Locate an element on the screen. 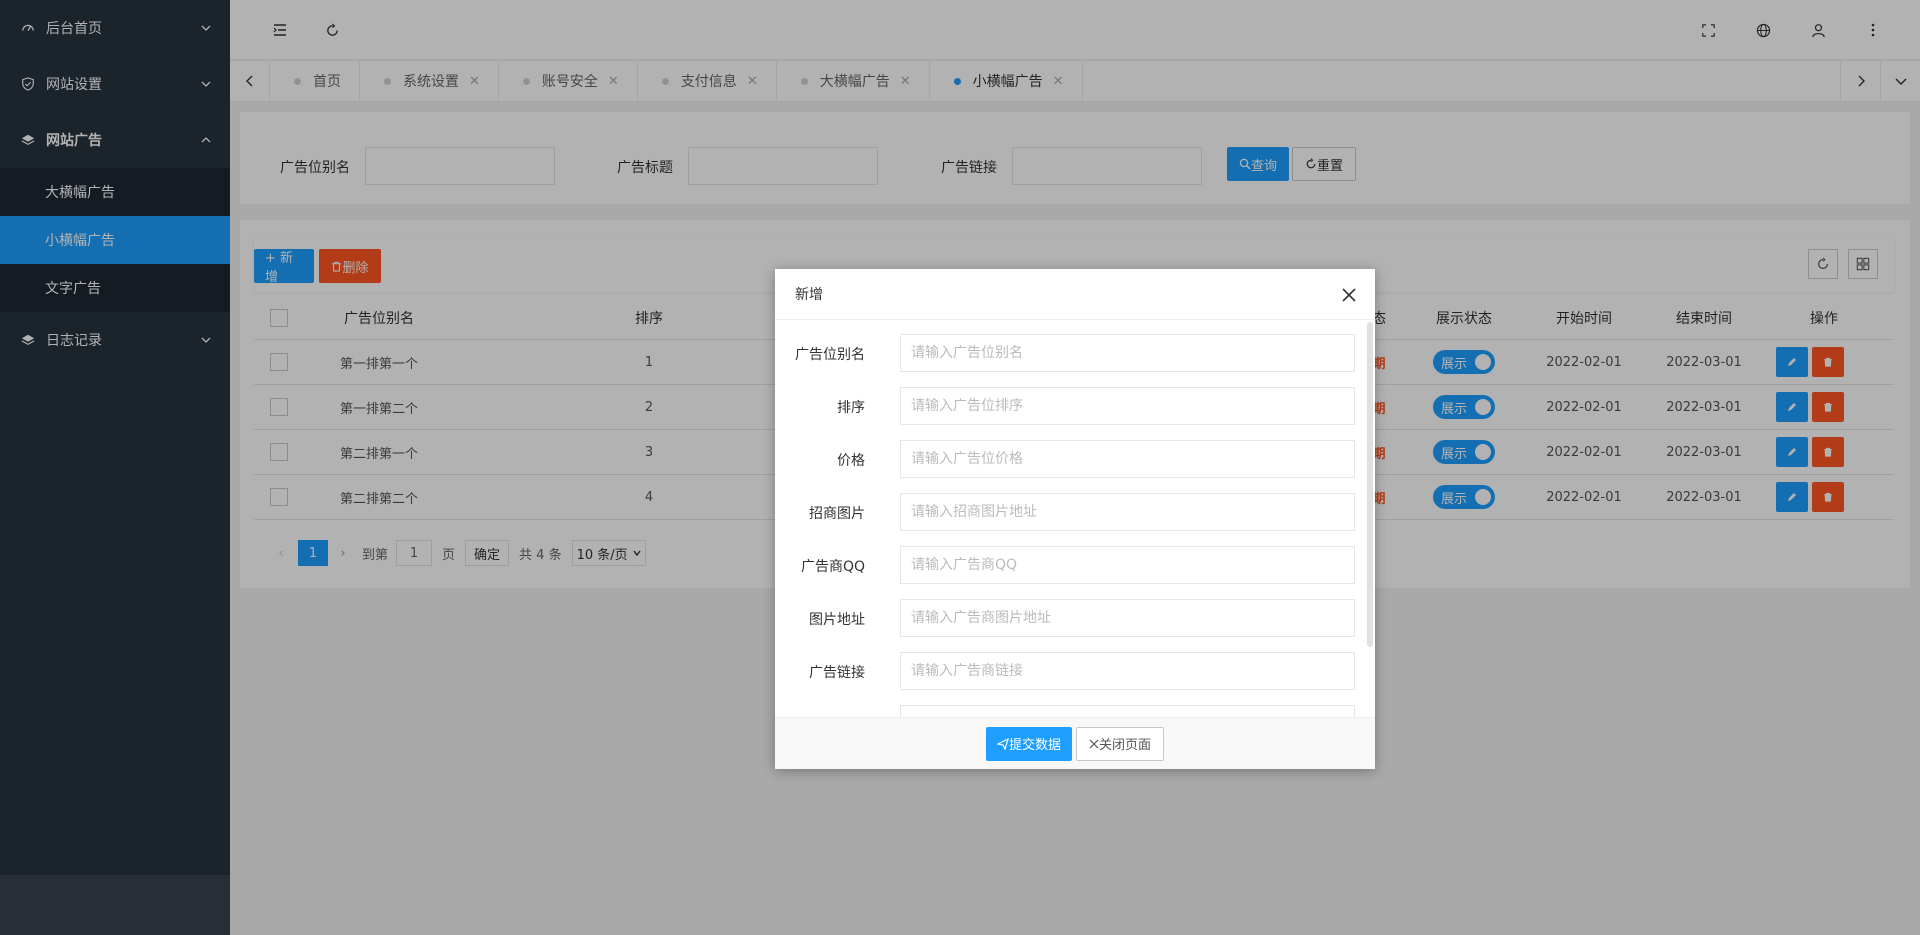 The image size is (1920, 935). dialog-scrollbar is located at coordinates (1370, 484).